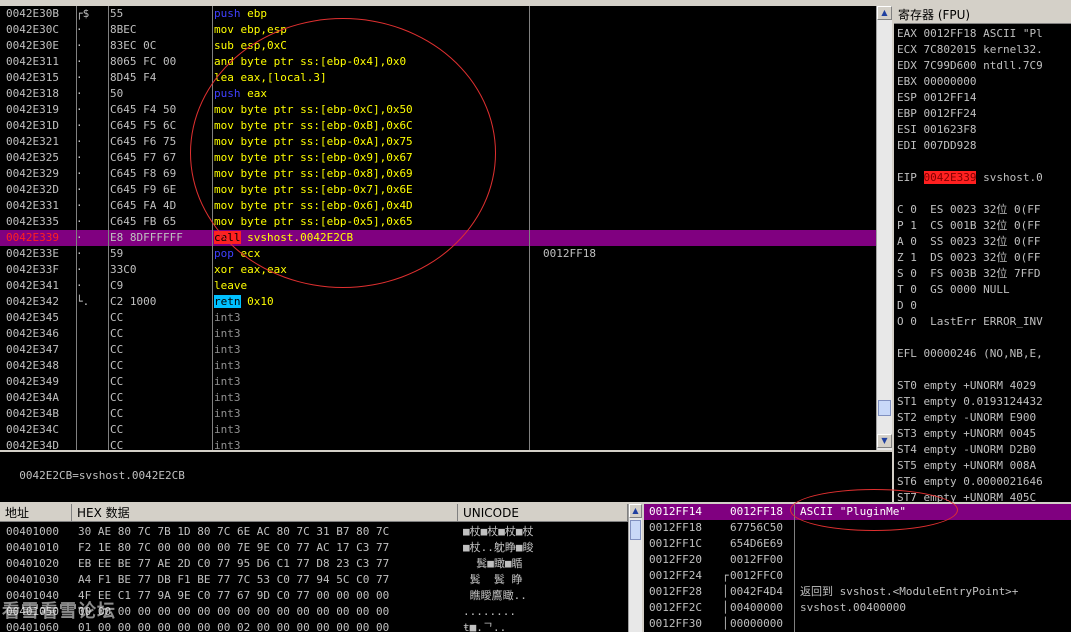 The height and width of the screenshot is (632, 1071). I want to click on disasm-row: 0042E318 · 50 push eax, so click(438, 94).